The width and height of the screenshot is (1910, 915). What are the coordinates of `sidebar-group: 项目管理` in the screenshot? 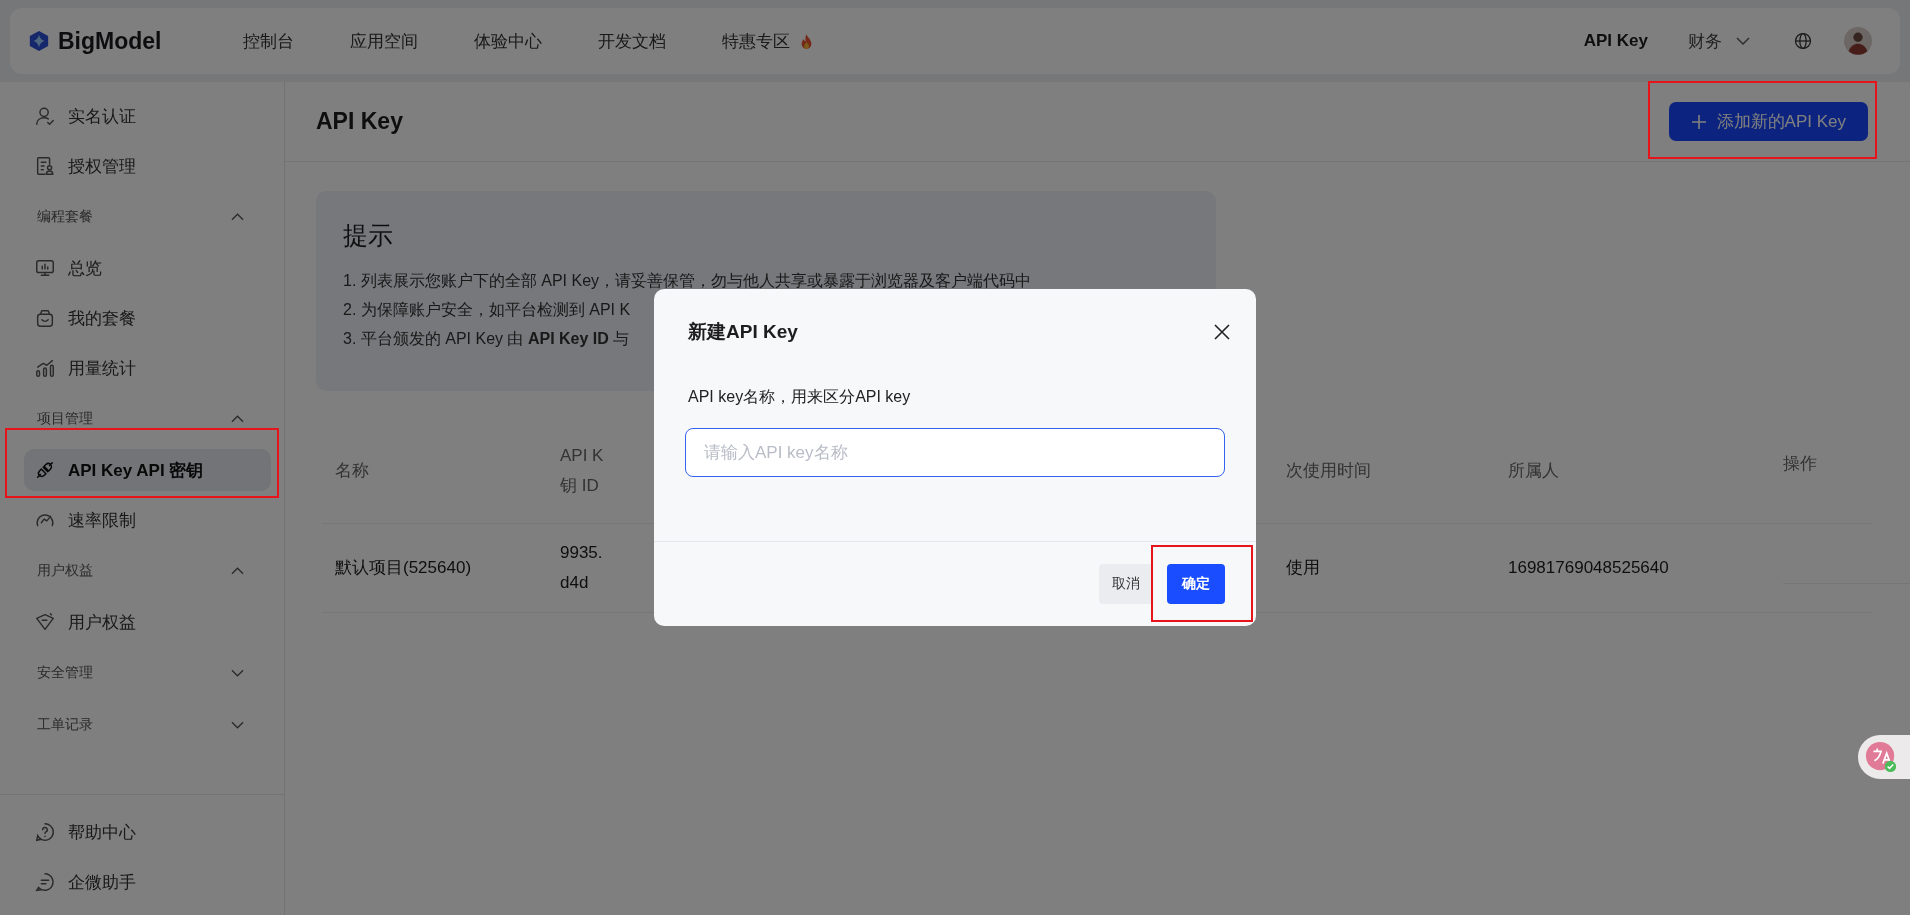 It's located at (142, 419).